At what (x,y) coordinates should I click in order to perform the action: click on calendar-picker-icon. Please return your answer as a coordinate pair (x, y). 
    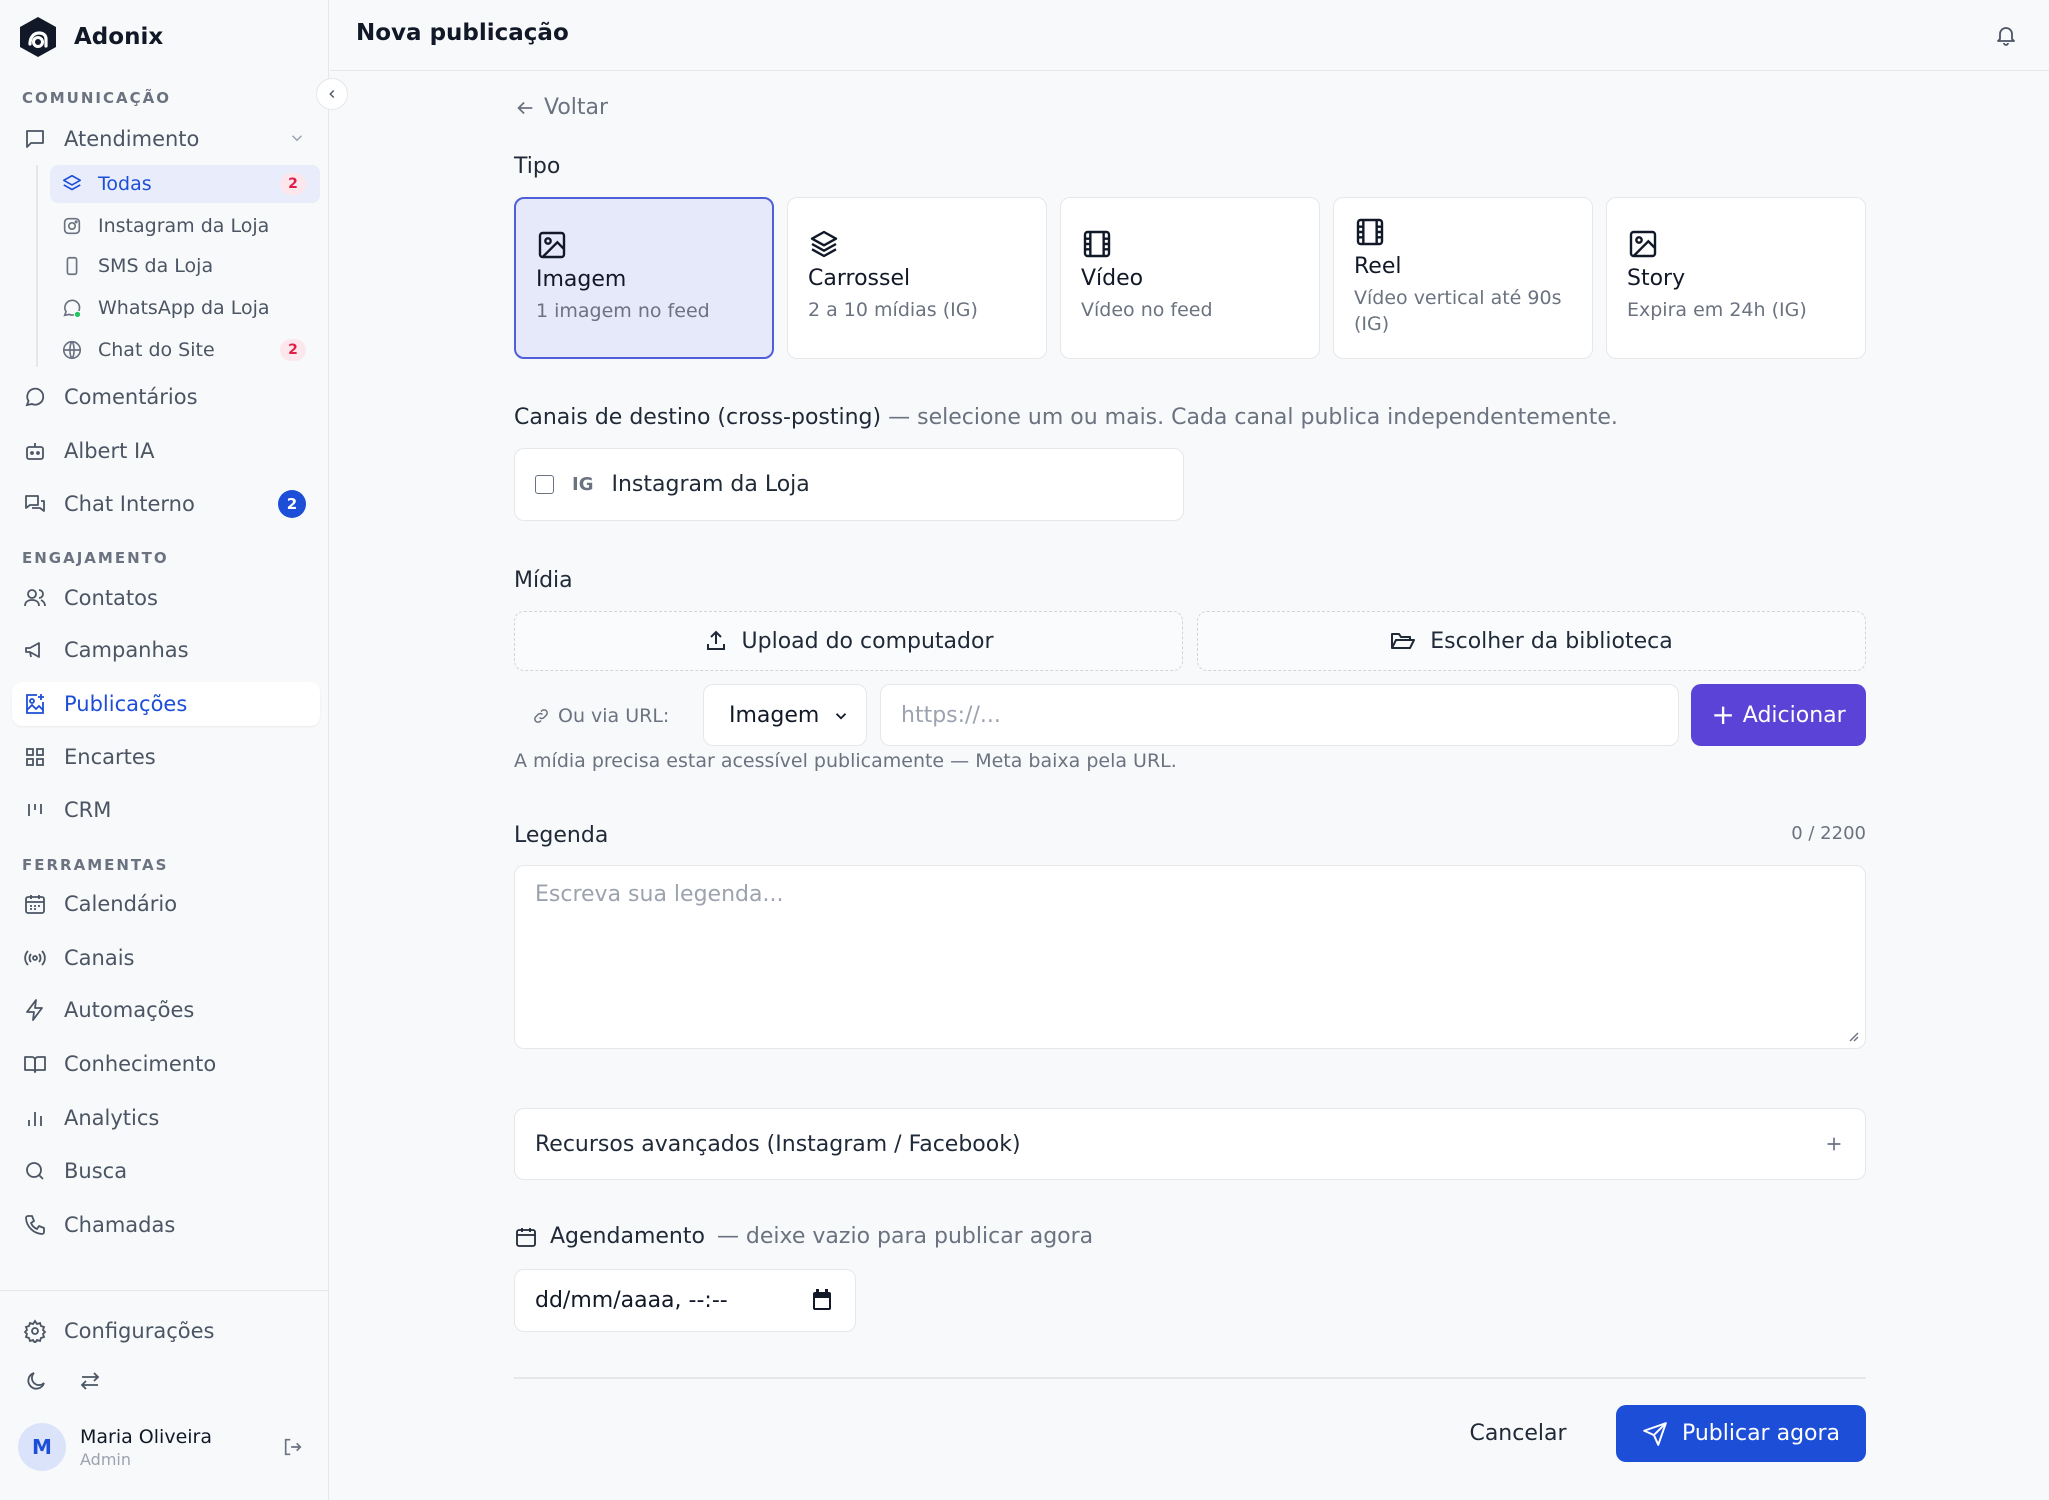
    Looking at the image, I should click on (822, 1300).